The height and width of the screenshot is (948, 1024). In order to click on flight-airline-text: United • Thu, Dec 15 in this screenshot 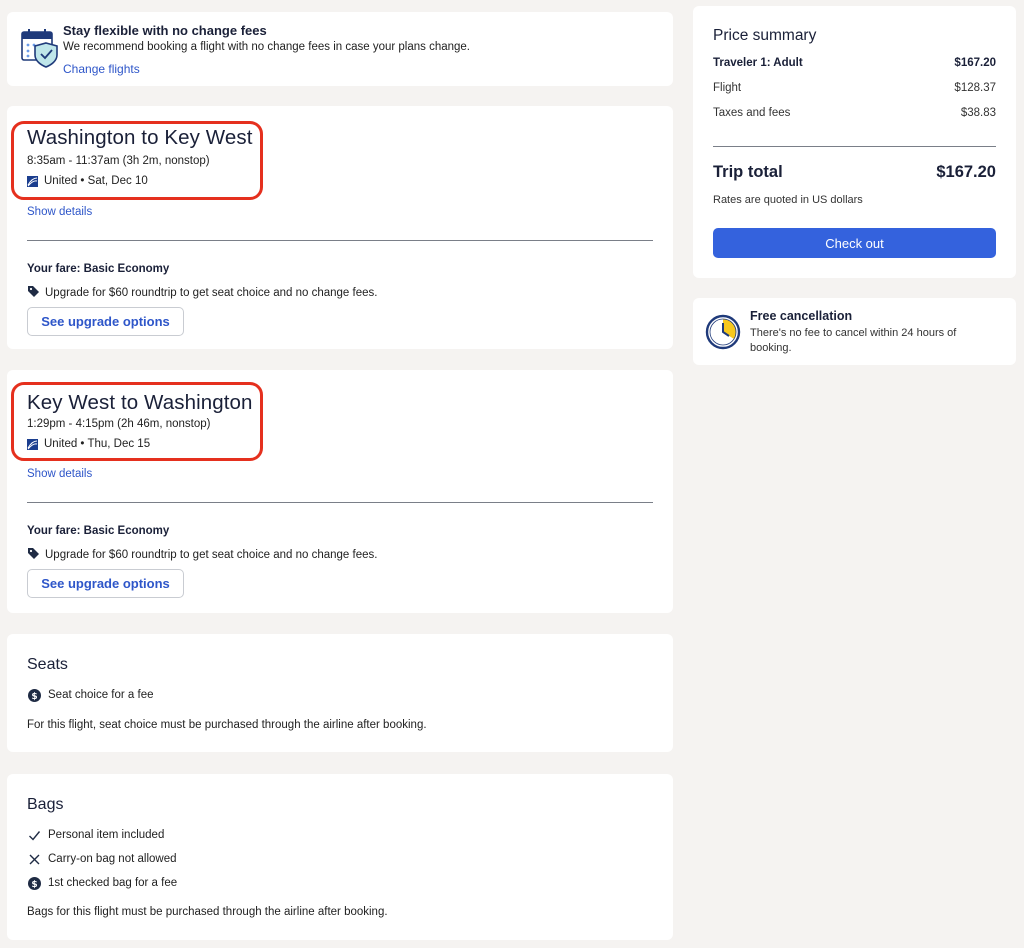, I will do `click(97, 444)`.